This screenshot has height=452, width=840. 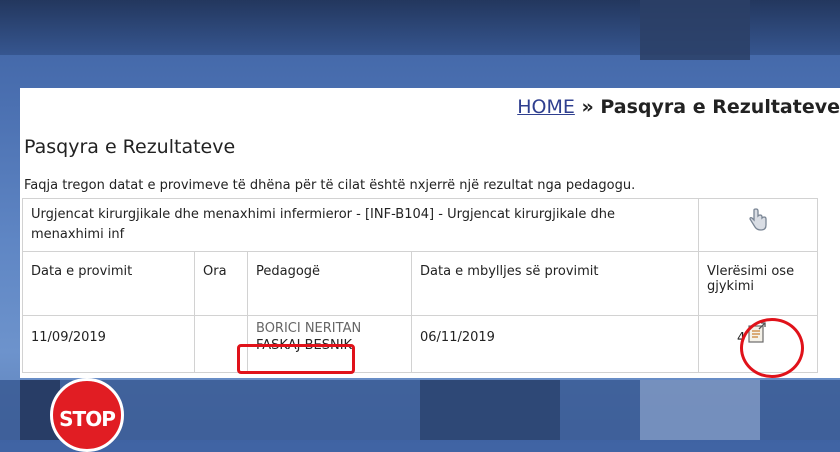 I want to click on breadcrumb: HOME » Pasqyra e Rezultateve, so click(x=678, y=107).